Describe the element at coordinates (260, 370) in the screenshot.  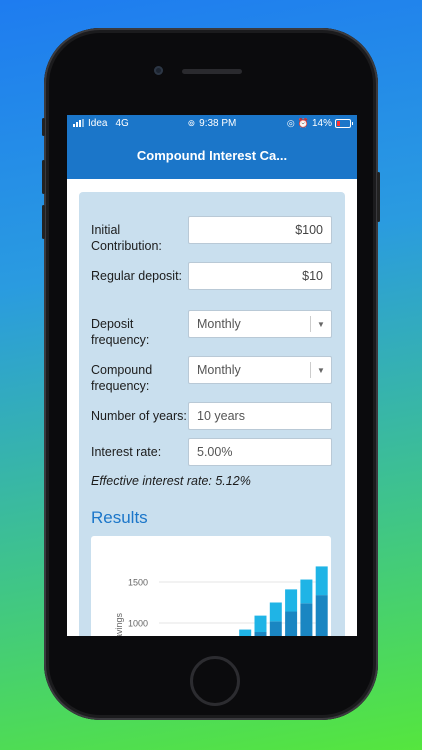
I see `compound-frequency-select: Monthly ▼` at that location.